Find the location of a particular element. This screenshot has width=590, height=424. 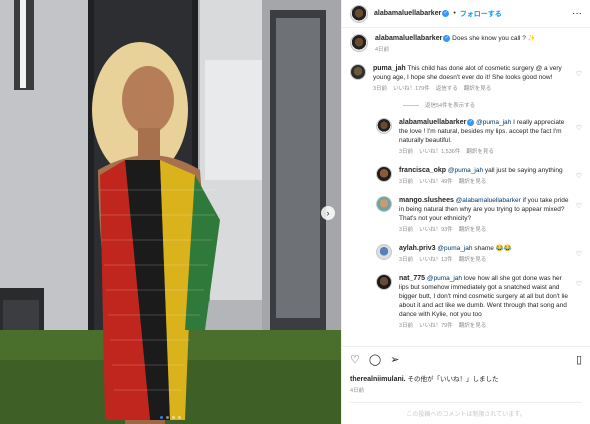

author-avatar is located at coordinates (359, 13).